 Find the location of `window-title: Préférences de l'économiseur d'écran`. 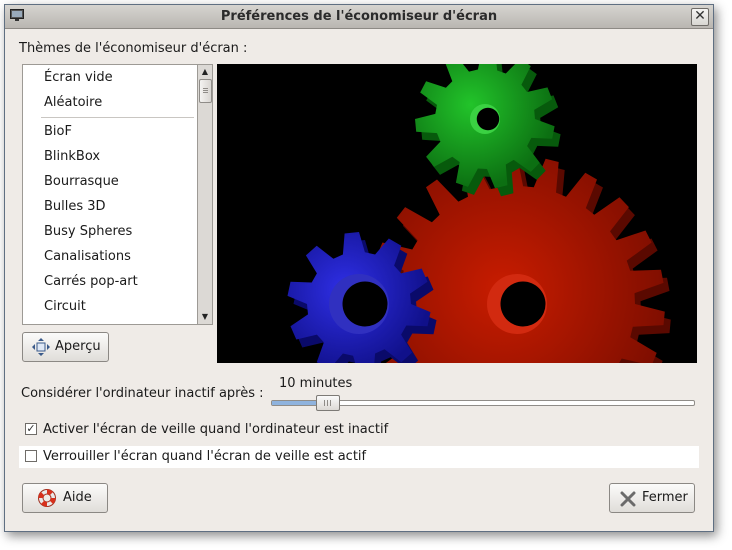

window-title: Préférences de l'économiseur d'écran is located at coordinates (359, 16).